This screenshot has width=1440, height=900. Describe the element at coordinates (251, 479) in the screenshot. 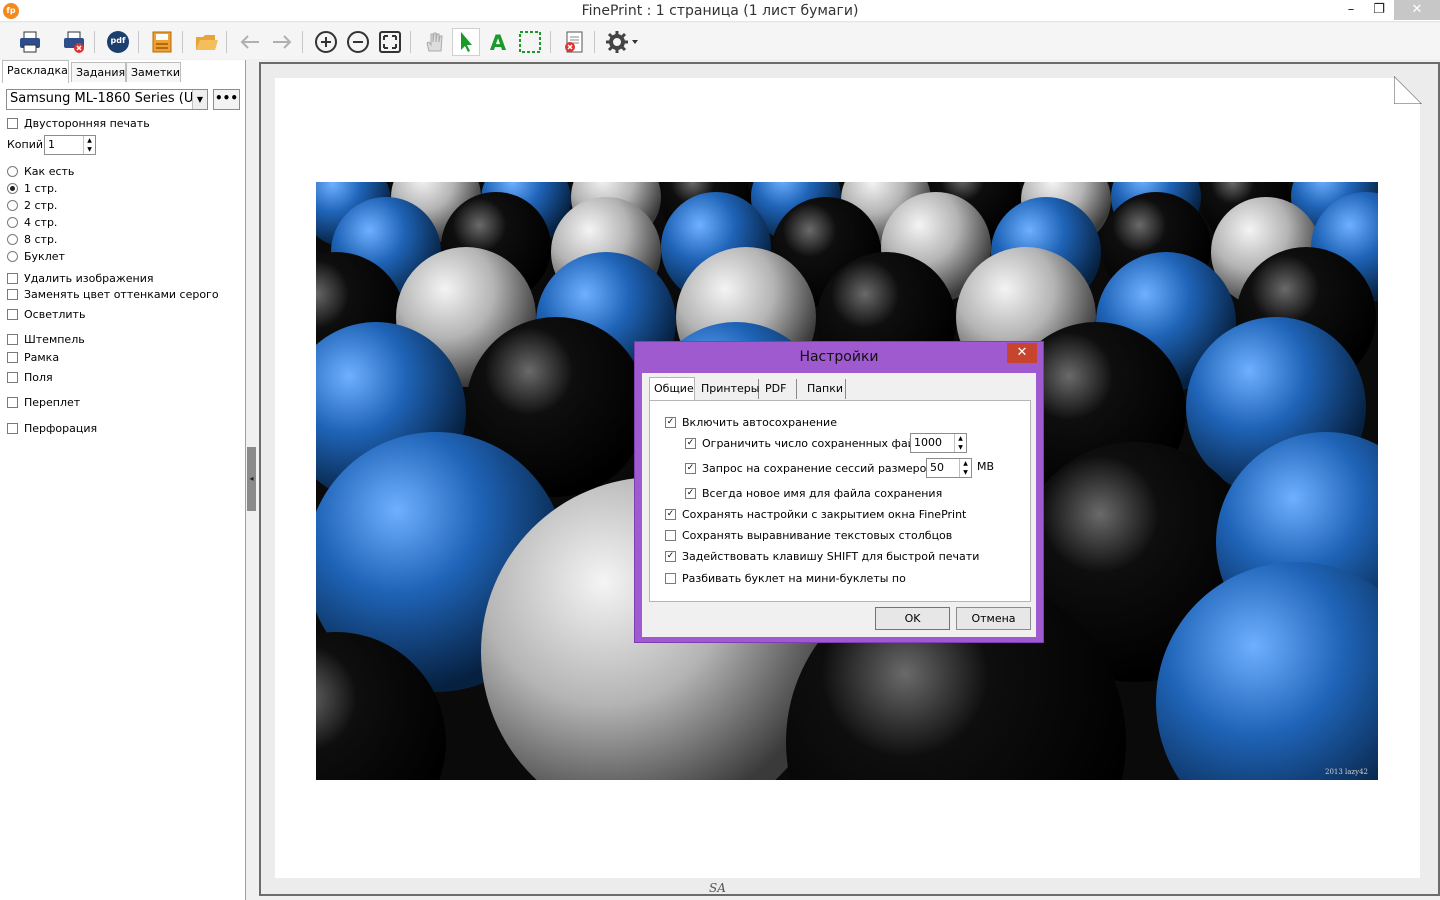

I see `panel-collapse-handle: ◂` at that location.